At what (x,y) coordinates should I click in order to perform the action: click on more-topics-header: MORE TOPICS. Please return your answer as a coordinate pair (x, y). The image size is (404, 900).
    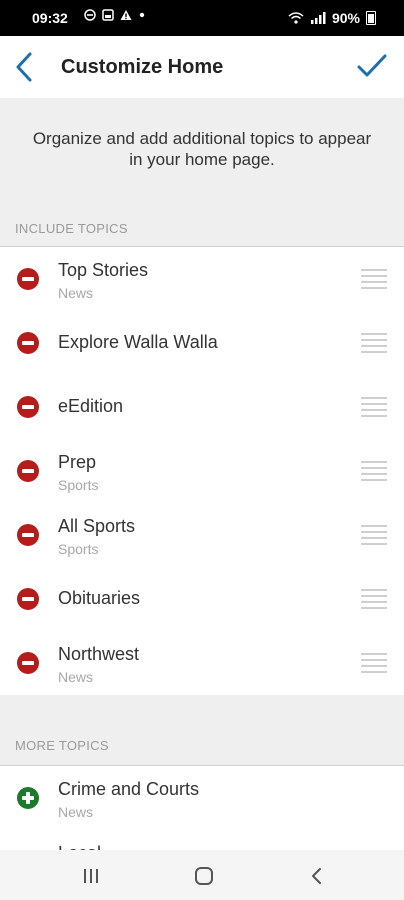
    Looking at the image, I should click on (202, 730).